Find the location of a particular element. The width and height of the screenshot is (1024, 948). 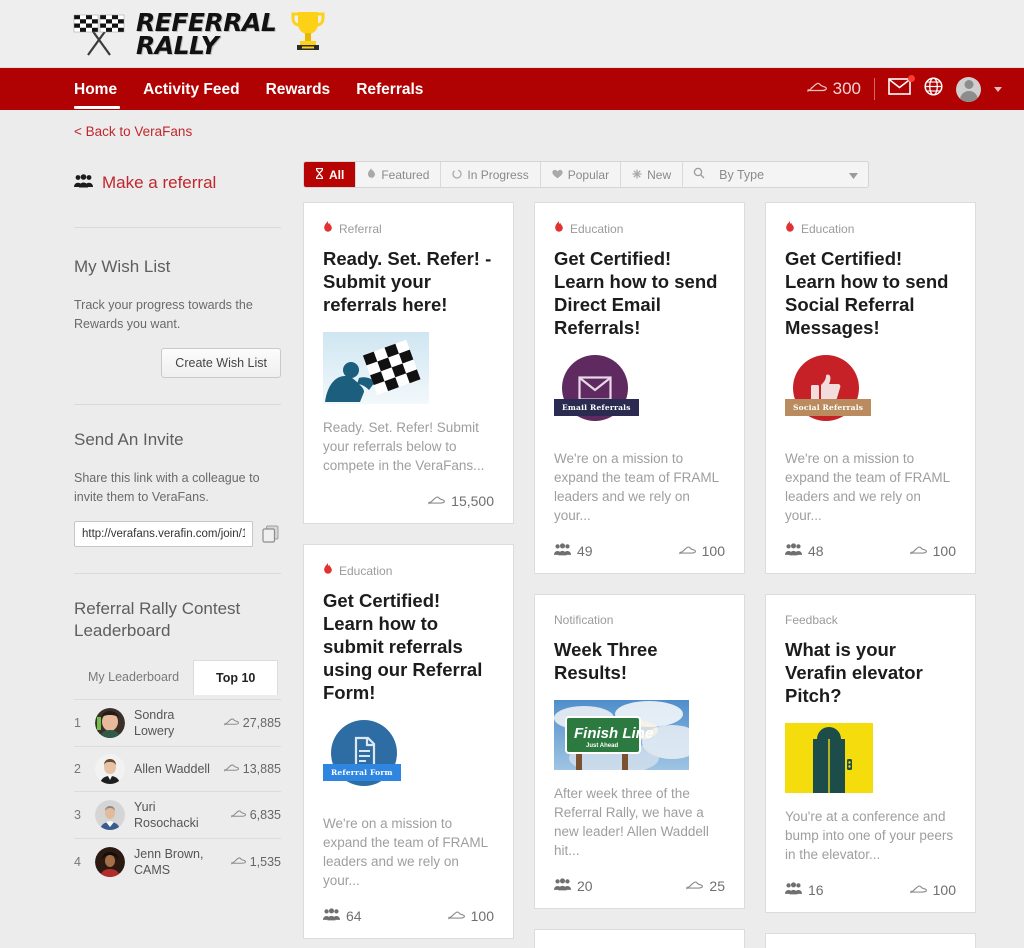

send-invite-heading: Send An Invite is located at coordinates (129, 439).